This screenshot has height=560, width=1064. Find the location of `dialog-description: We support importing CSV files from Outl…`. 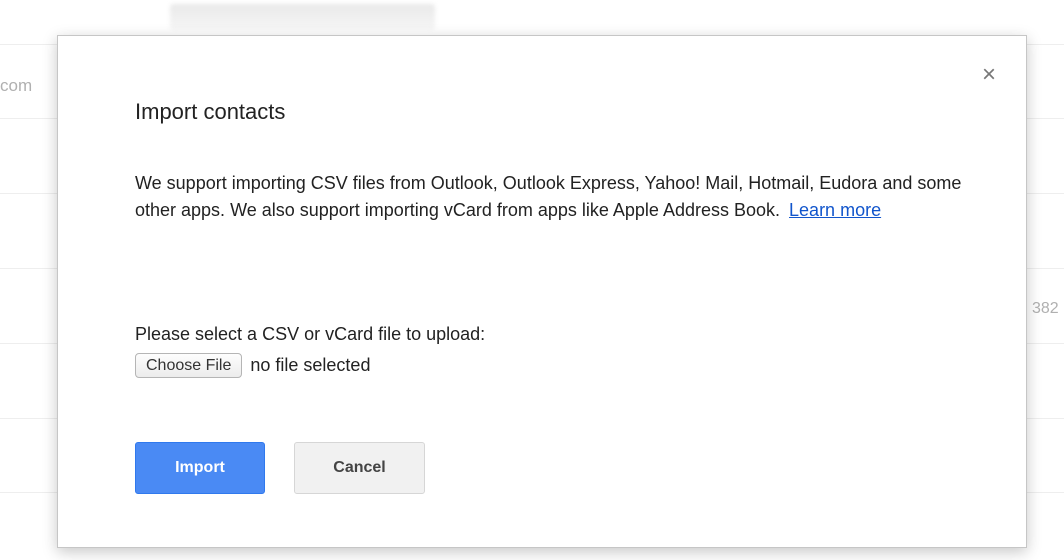

dialog-description: We support importing CSV files from Outl… is located at coordinates (550, 197).